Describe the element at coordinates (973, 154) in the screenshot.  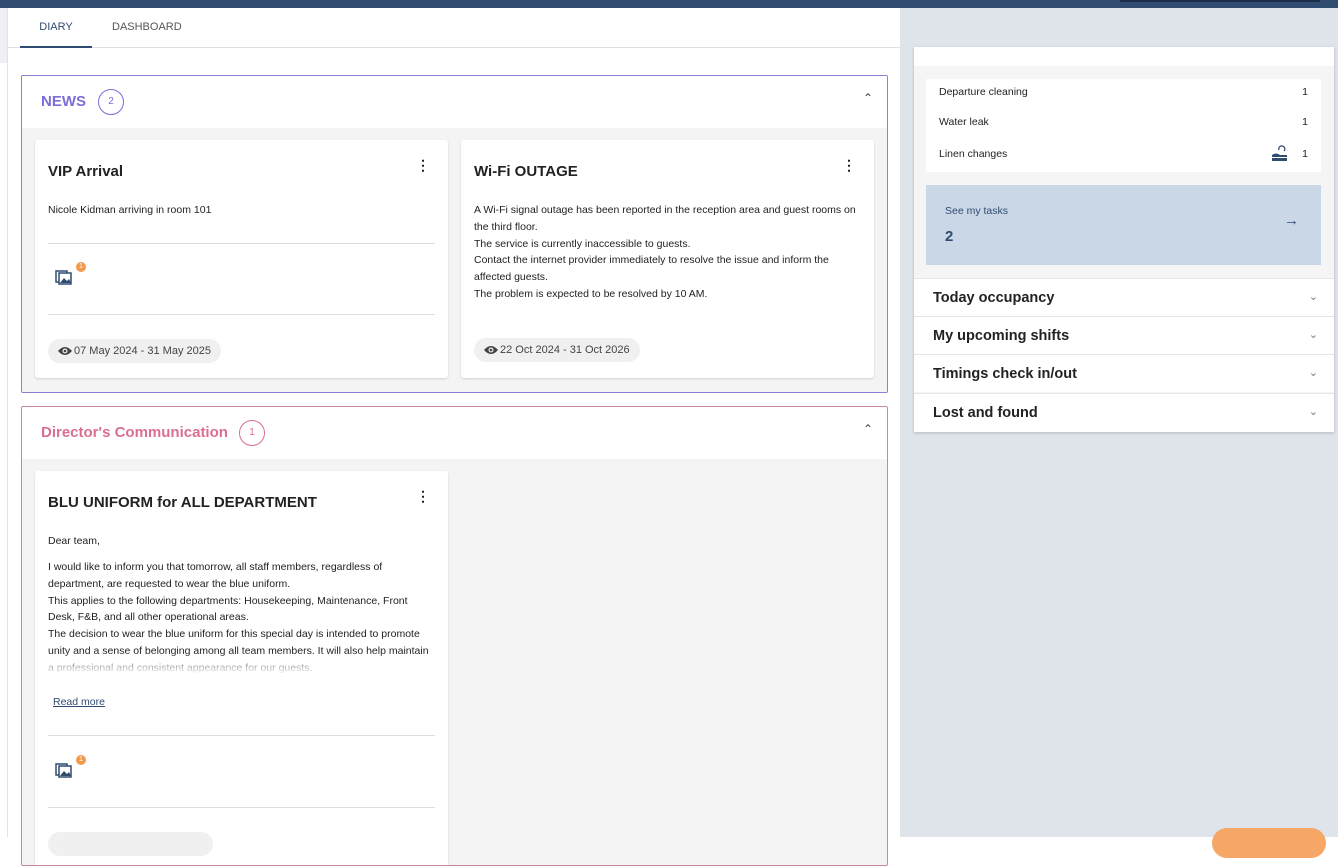
I see `task-label: Linen changes` at that location.